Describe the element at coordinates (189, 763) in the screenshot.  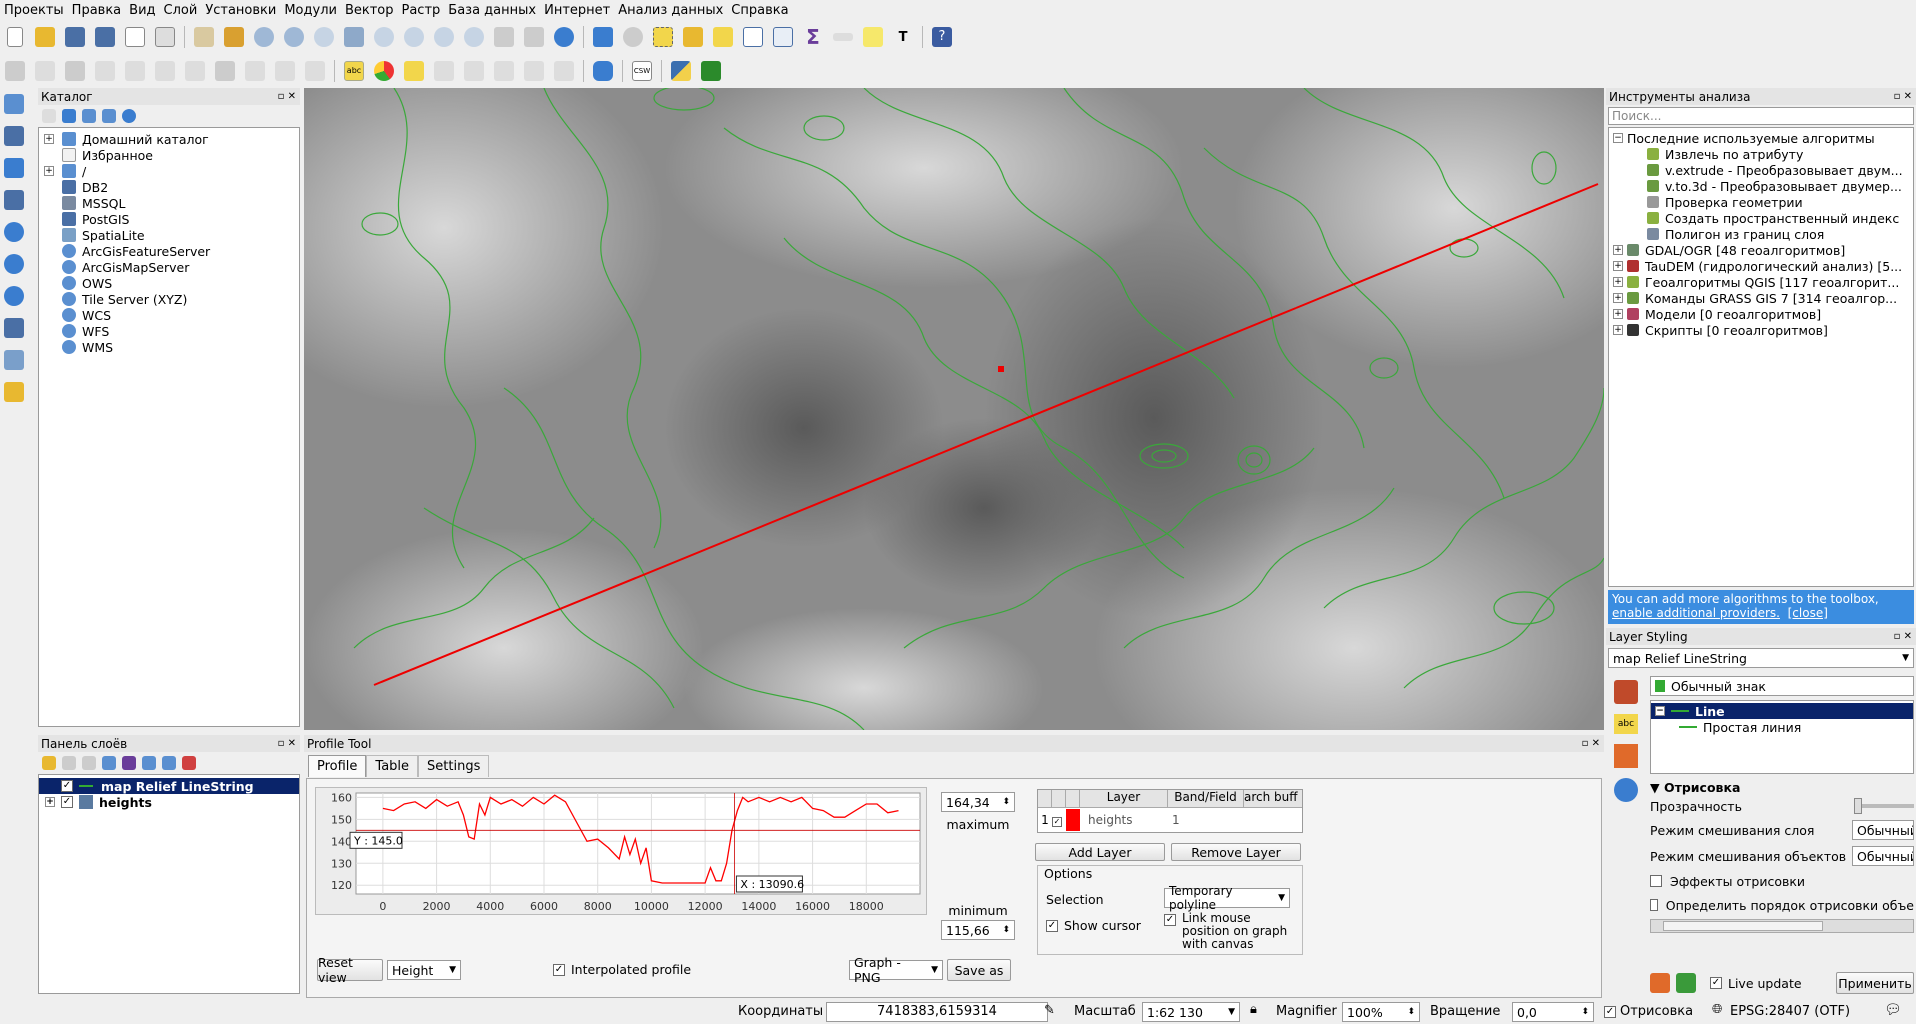
I see `remove-layer-icon` at that location.